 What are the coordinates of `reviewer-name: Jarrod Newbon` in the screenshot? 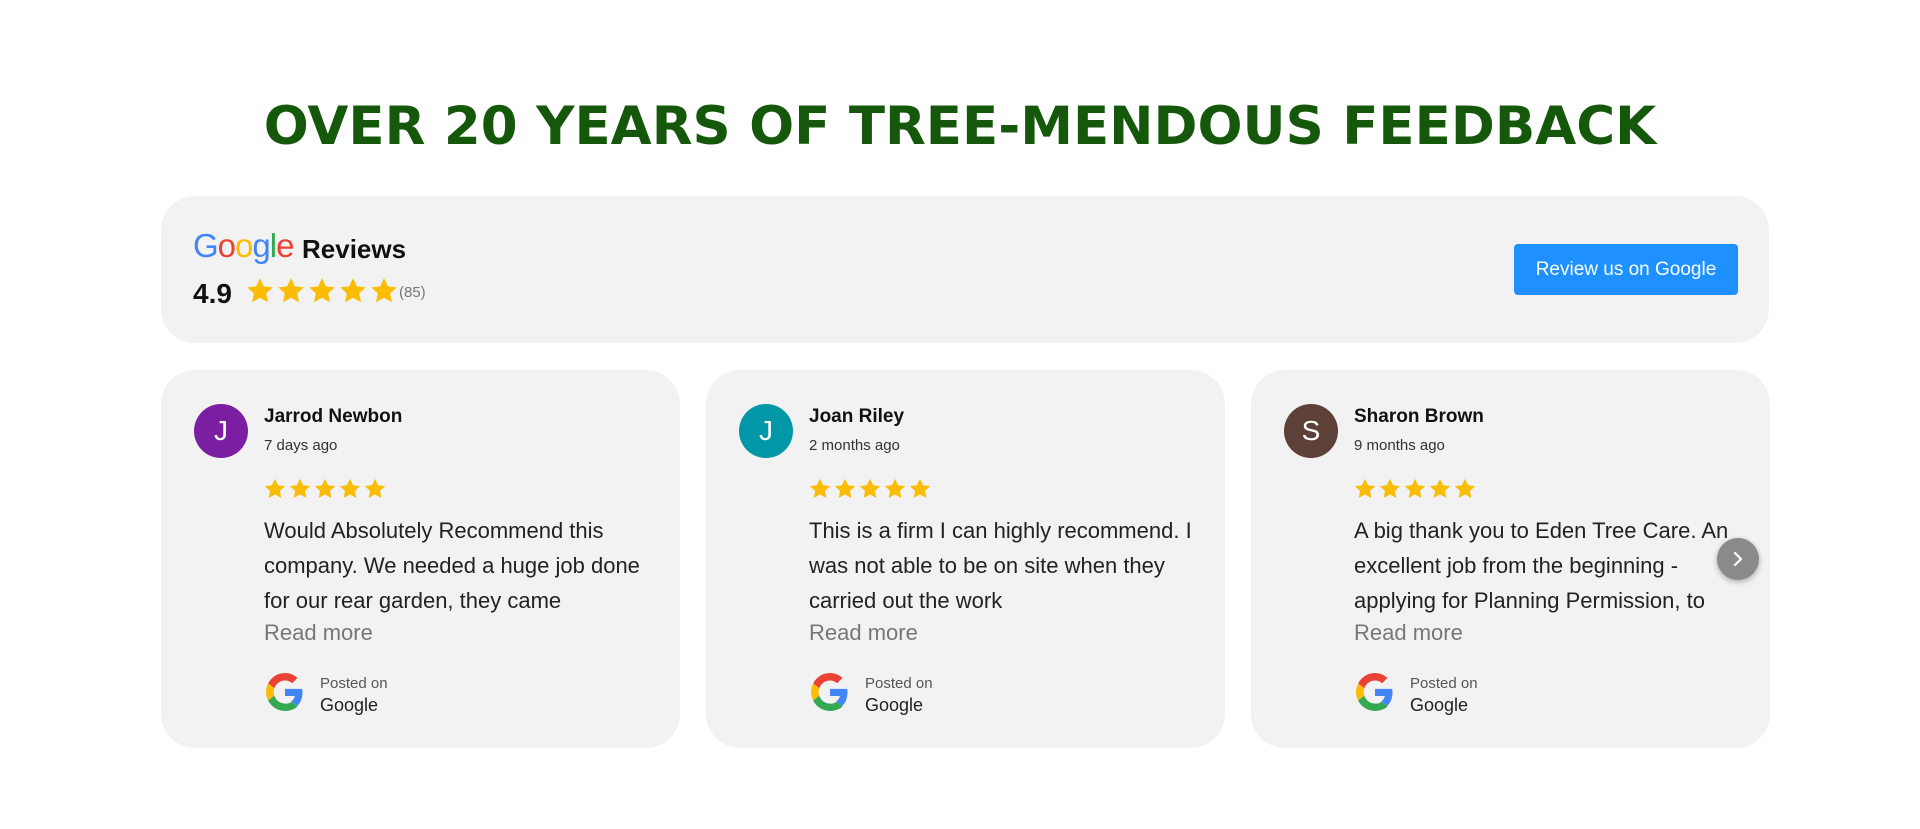 It's located at (333, 416).